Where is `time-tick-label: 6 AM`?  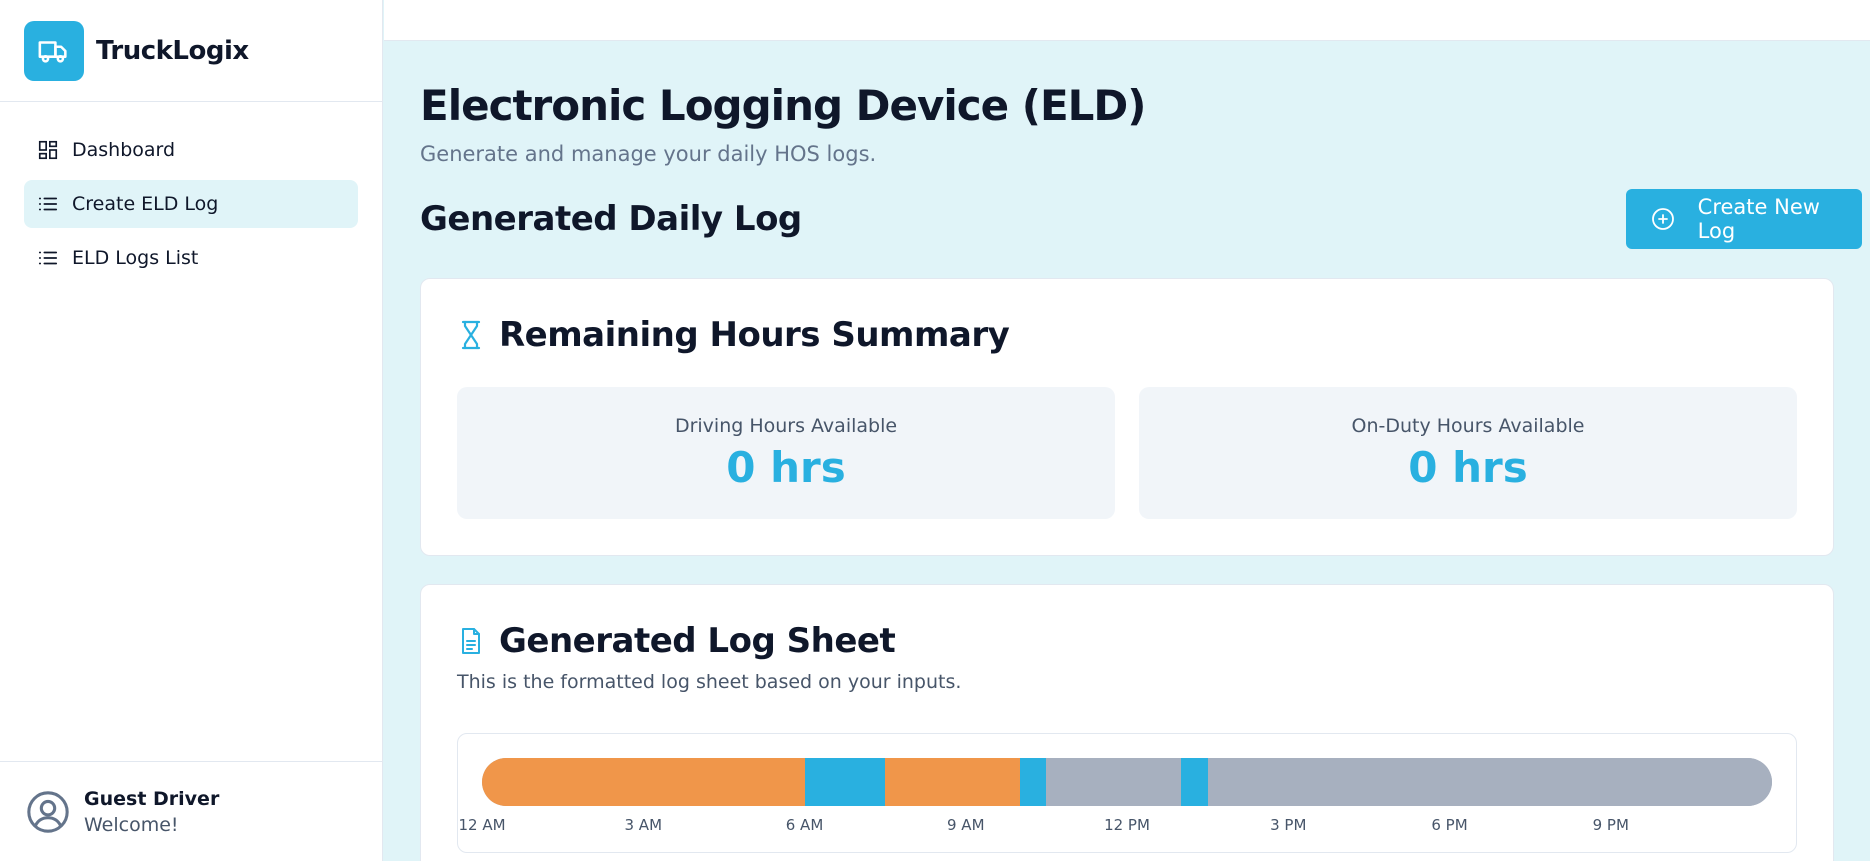 time-tick-label: 6 AM is located at coordinates (804, 825).